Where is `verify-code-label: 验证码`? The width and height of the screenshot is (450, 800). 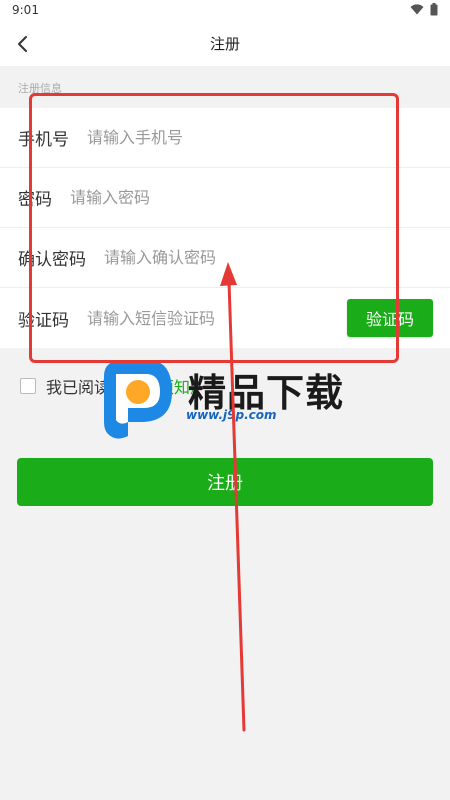 verify-code-label: 验证码 is located at coordinates (43, 320).